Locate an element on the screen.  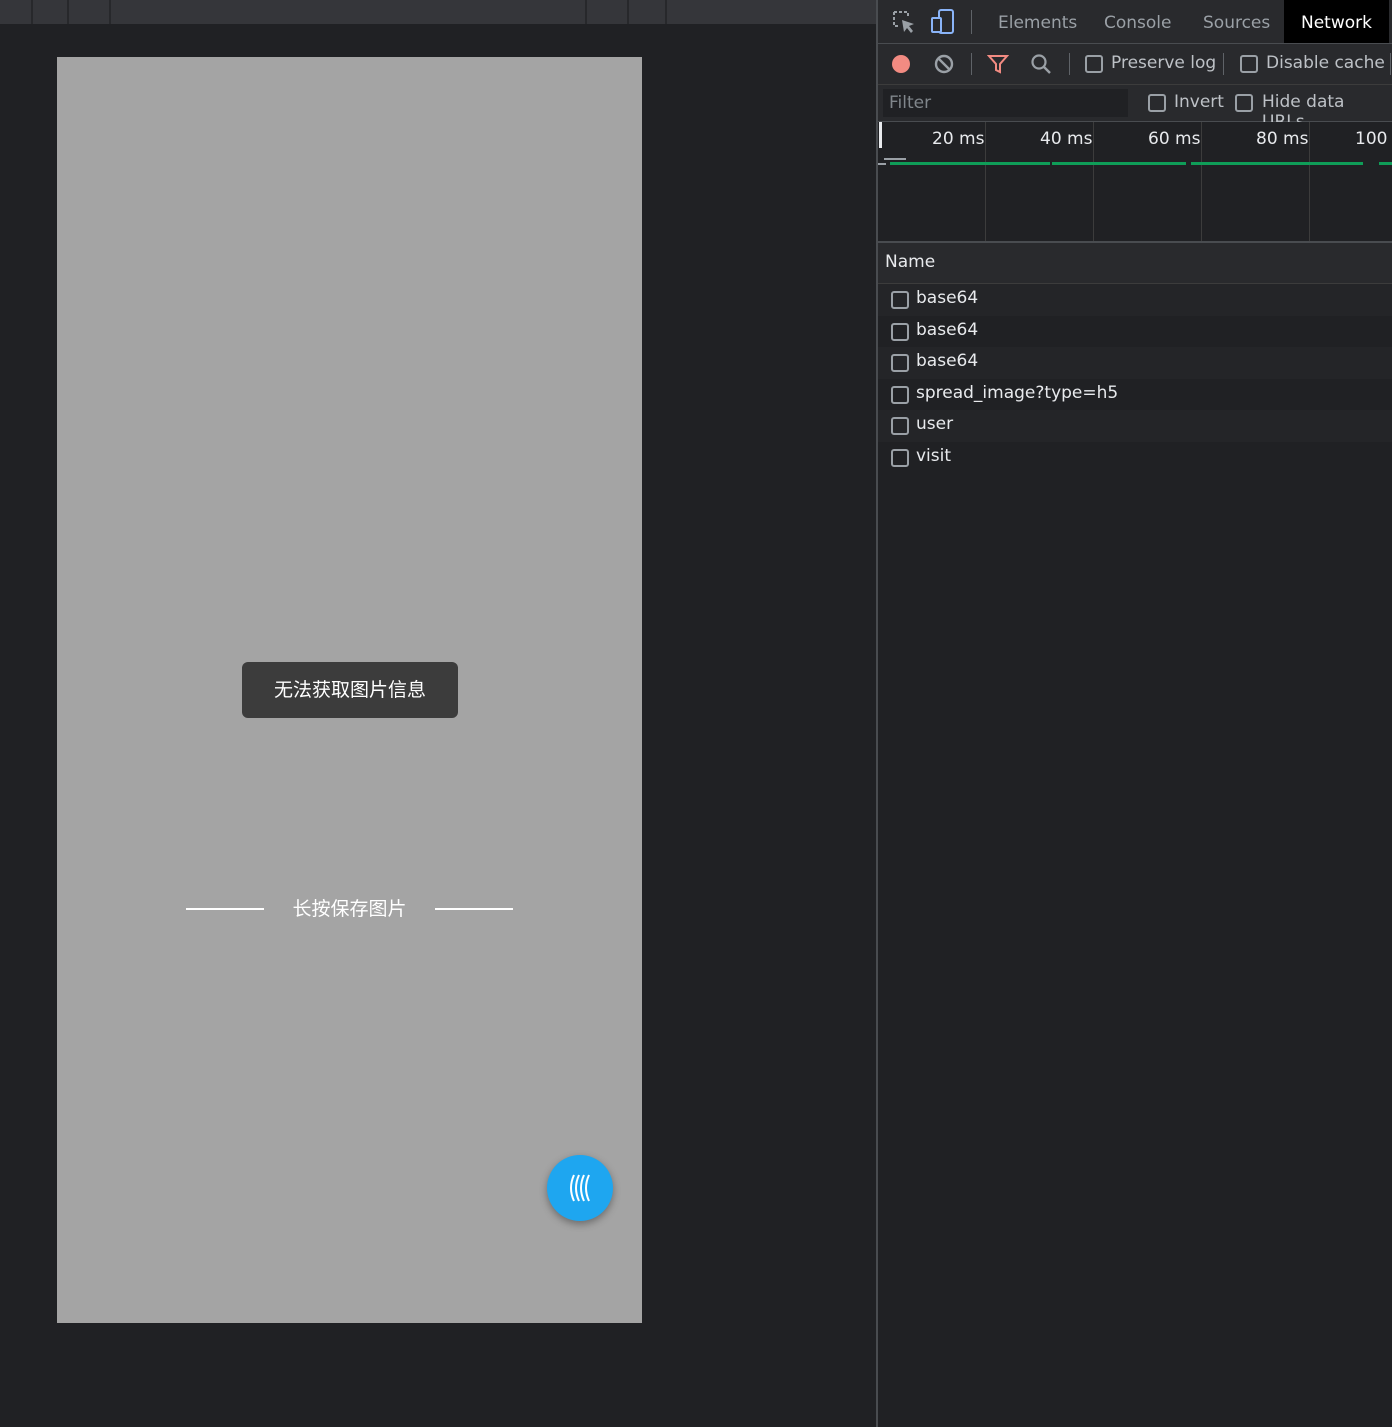
save-hint: 长按保存图片 is located at coordinates (349, 909).